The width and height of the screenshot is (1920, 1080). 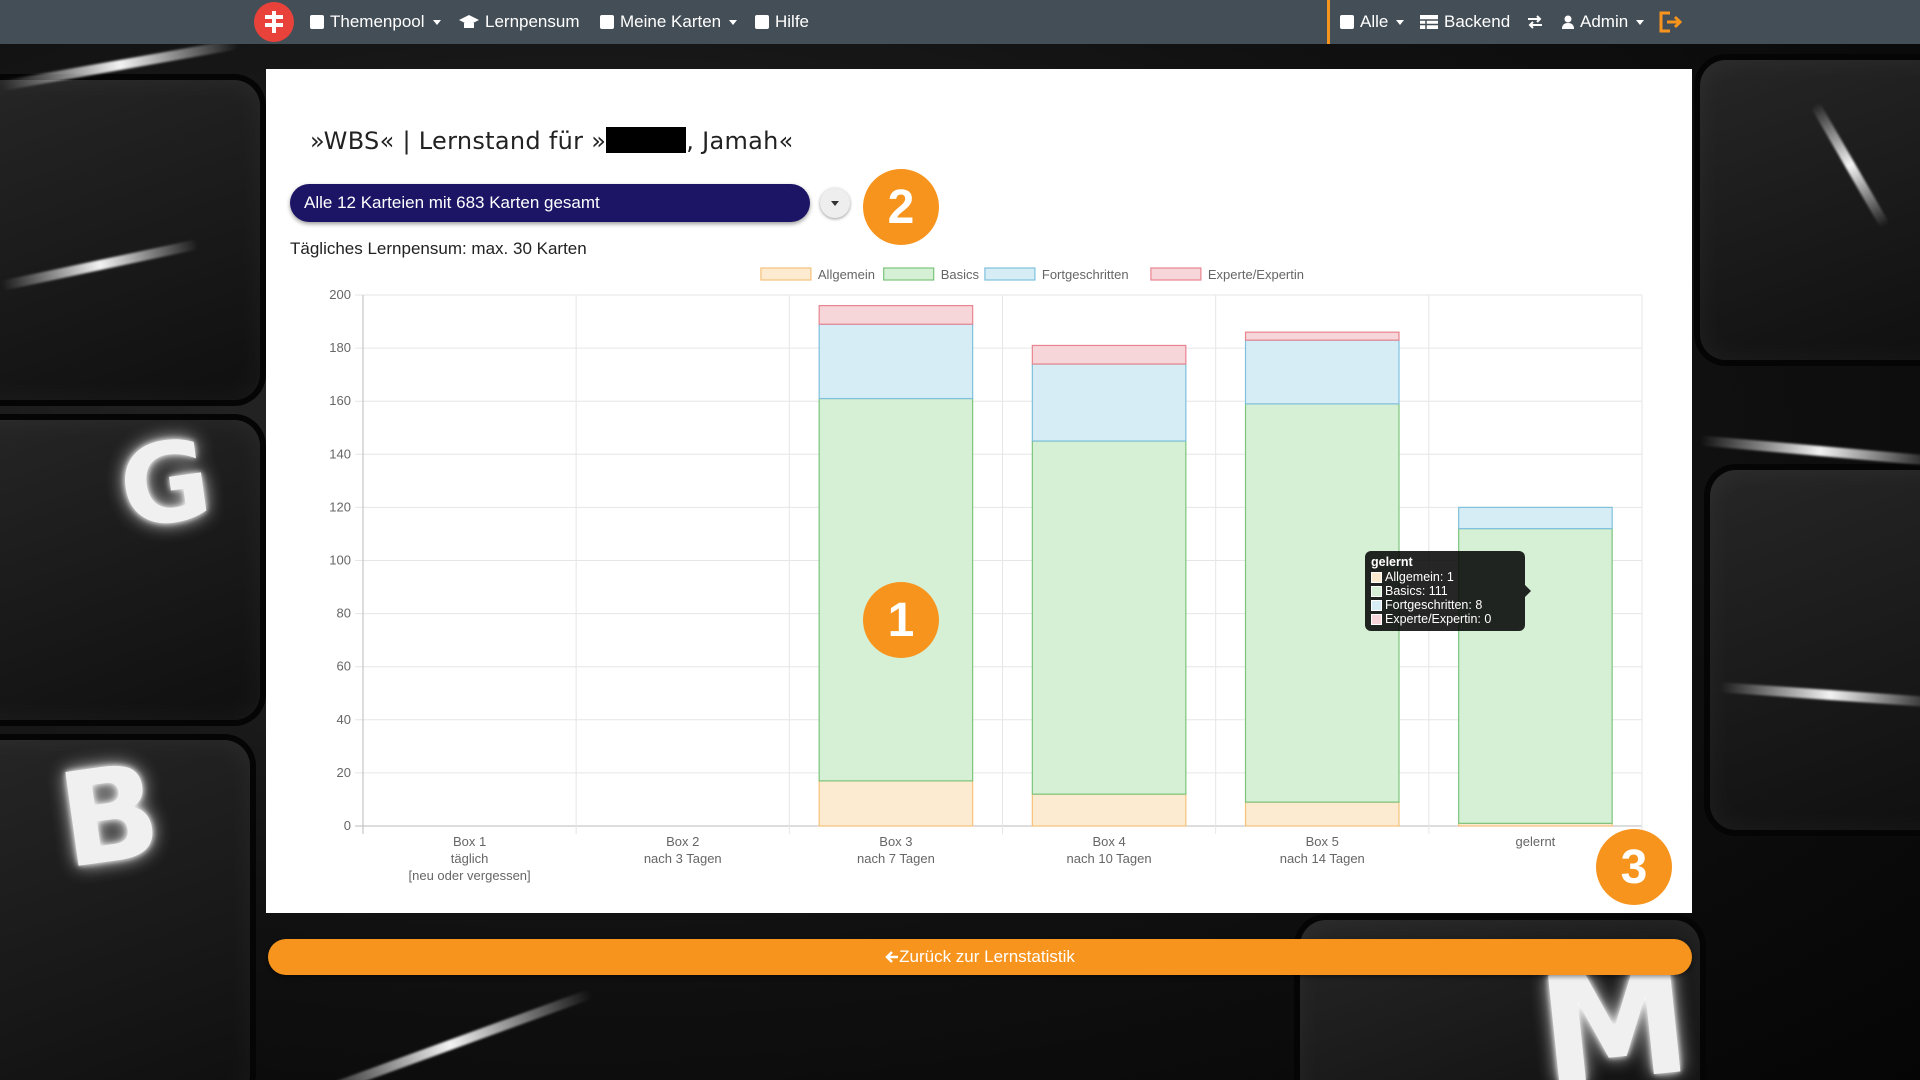 I want to click on nav-backend: Backend, so click(x=1465, y=22).